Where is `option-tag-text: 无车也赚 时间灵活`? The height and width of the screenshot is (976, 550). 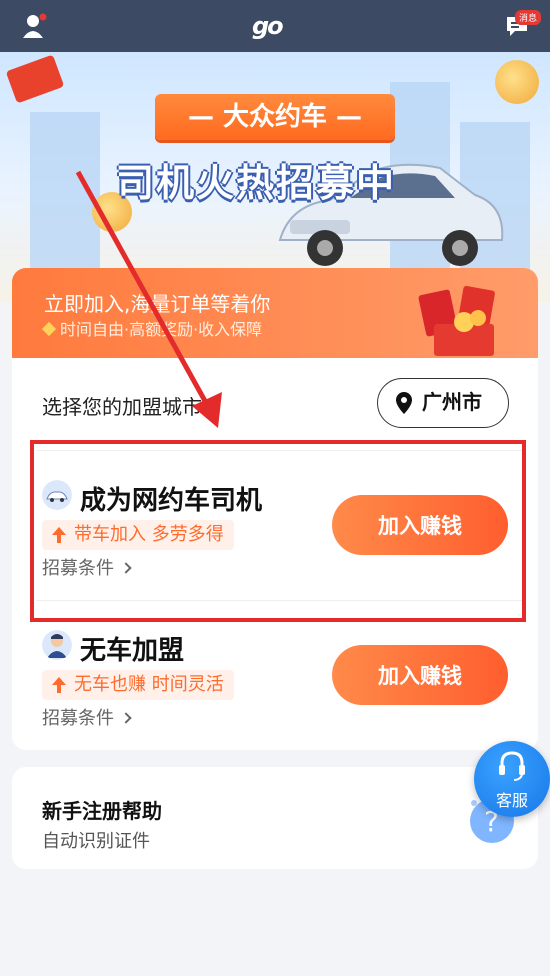
option-tag-text: 无车也赚 时间灵活 is located at coordinates (149, 684).